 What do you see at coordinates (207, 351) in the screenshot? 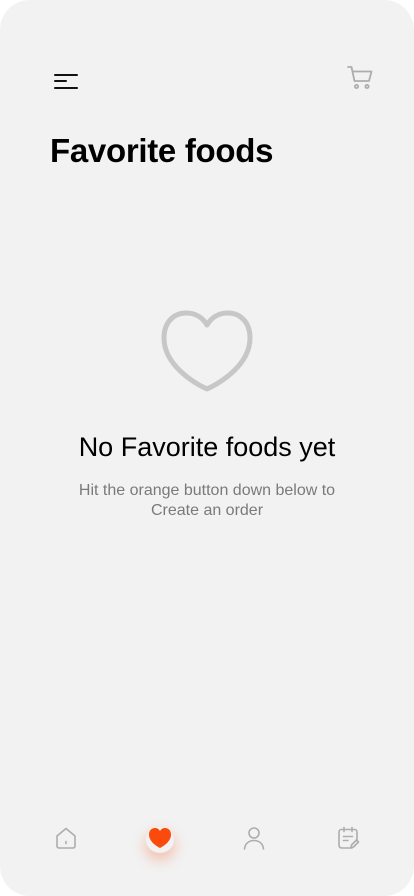
I see `heart-outline-icon` at bounding box center [207, 351].